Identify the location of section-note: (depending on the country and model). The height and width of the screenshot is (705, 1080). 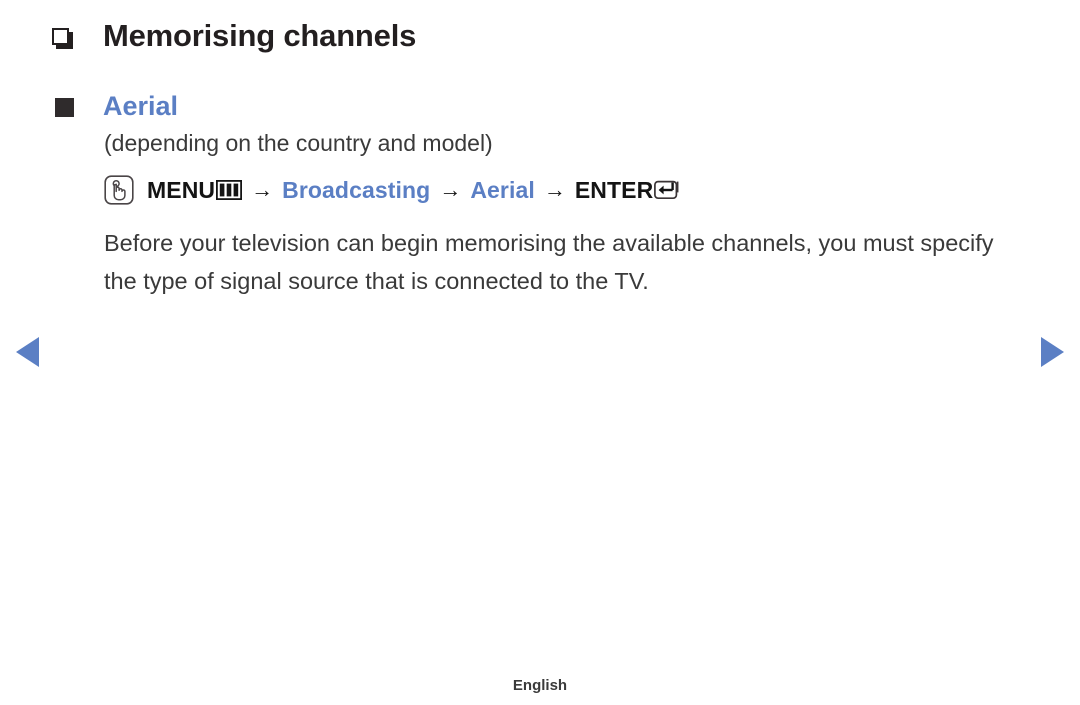
(298, 143).